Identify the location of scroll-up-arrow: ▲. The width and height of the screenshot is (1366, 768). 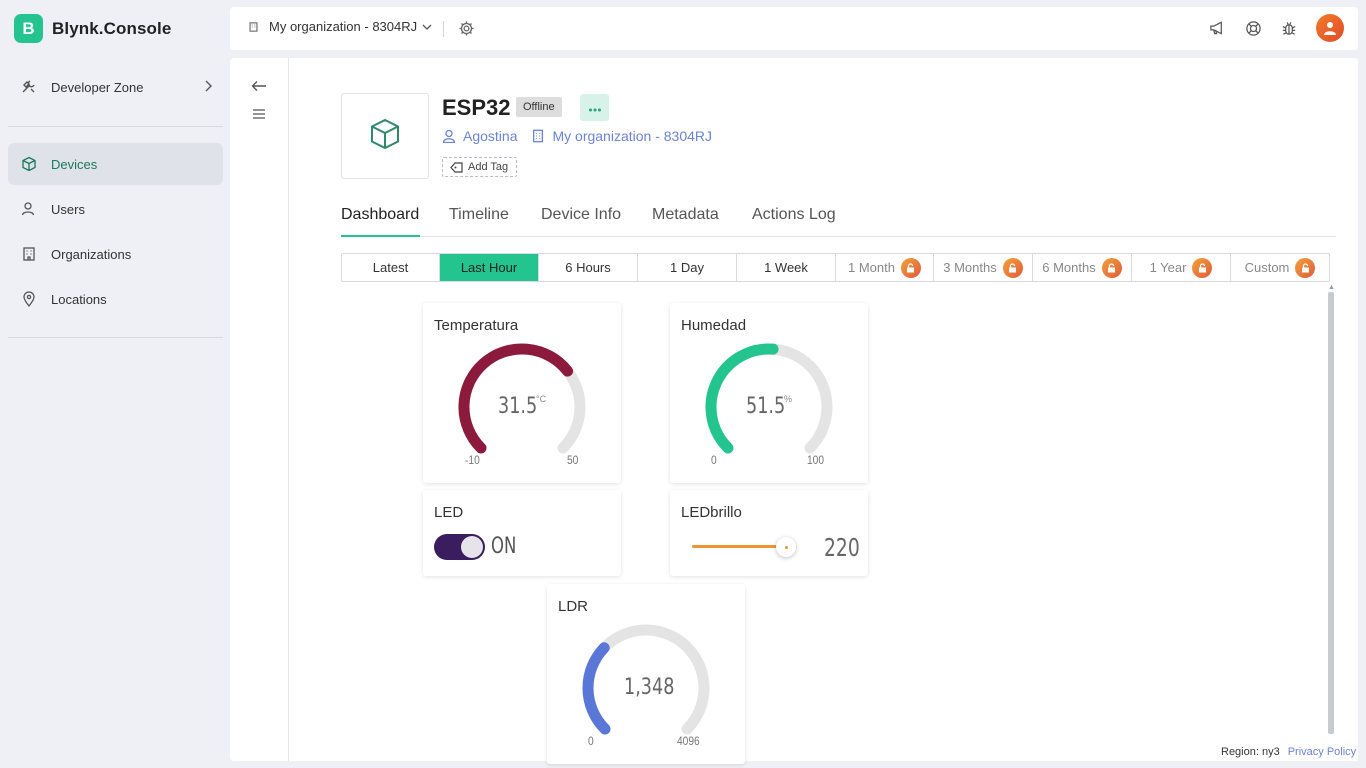
(1331, 287).